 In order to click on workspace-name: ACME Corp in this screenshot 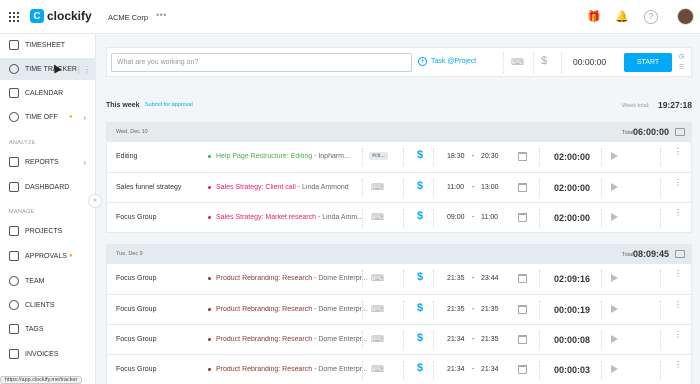, I will do `click(128, 17)`.